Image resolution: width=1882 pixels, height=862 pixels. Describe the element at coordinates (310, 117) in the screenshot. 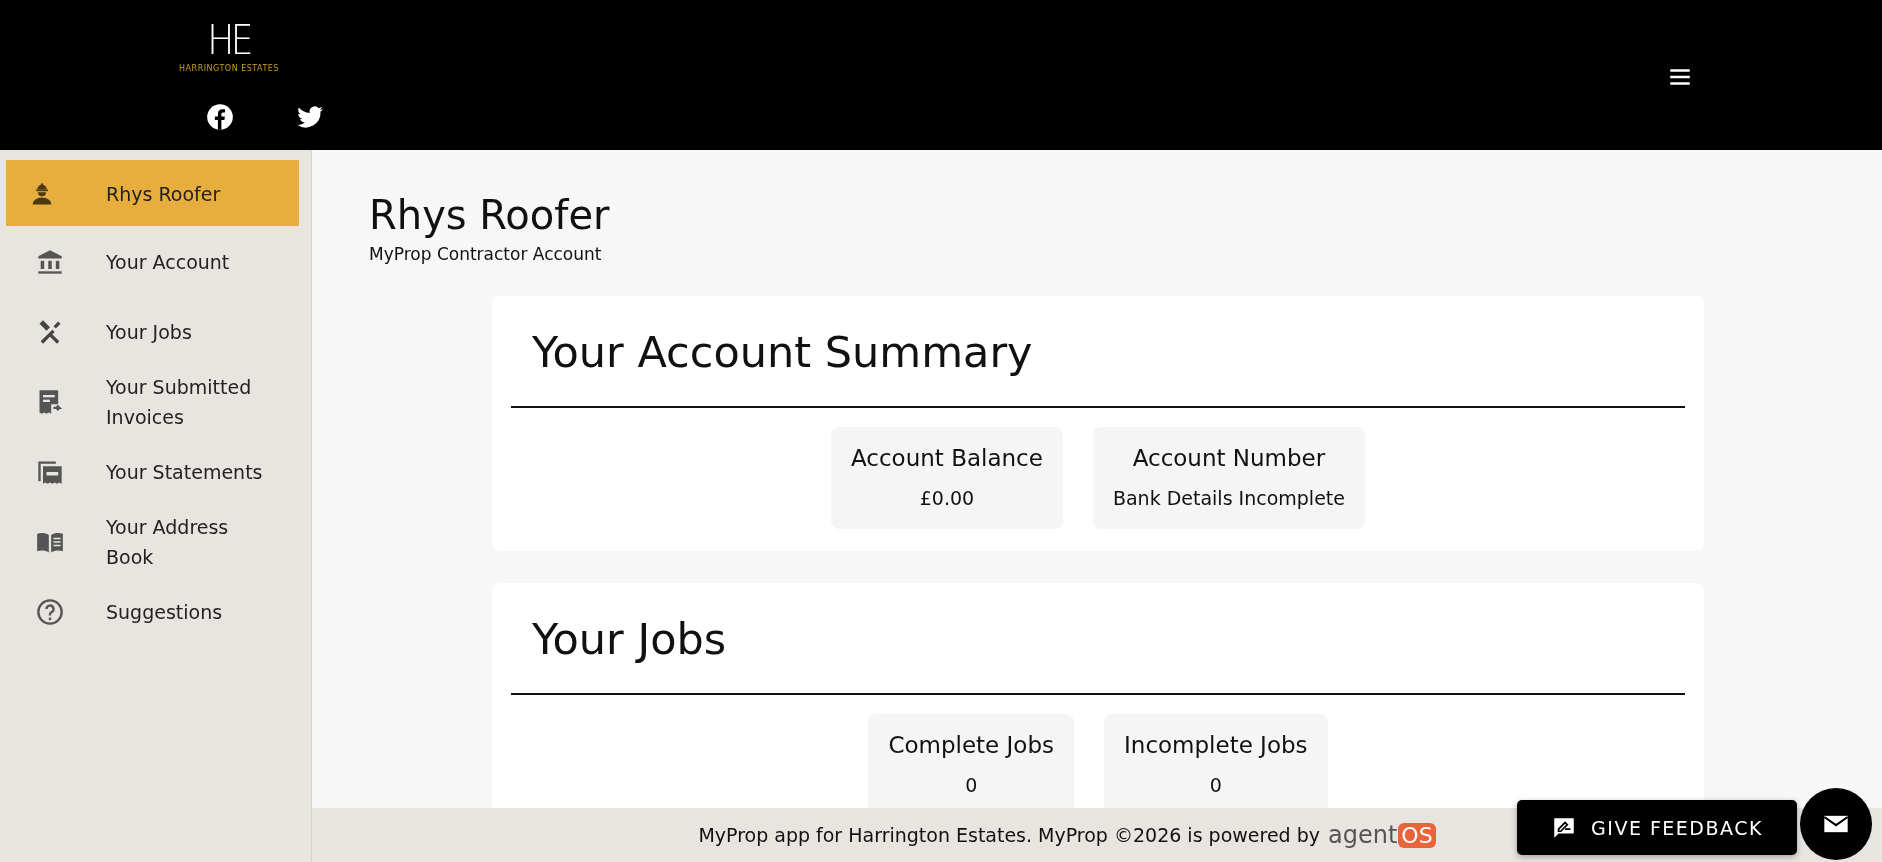

I see `bird-icon` at that location.